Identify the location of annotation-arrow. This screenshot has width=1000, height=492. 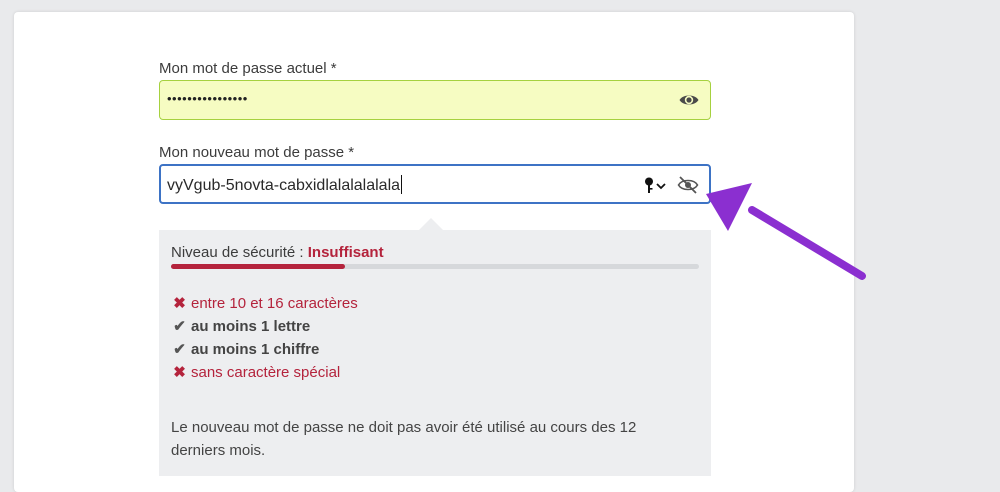
(786, 231).